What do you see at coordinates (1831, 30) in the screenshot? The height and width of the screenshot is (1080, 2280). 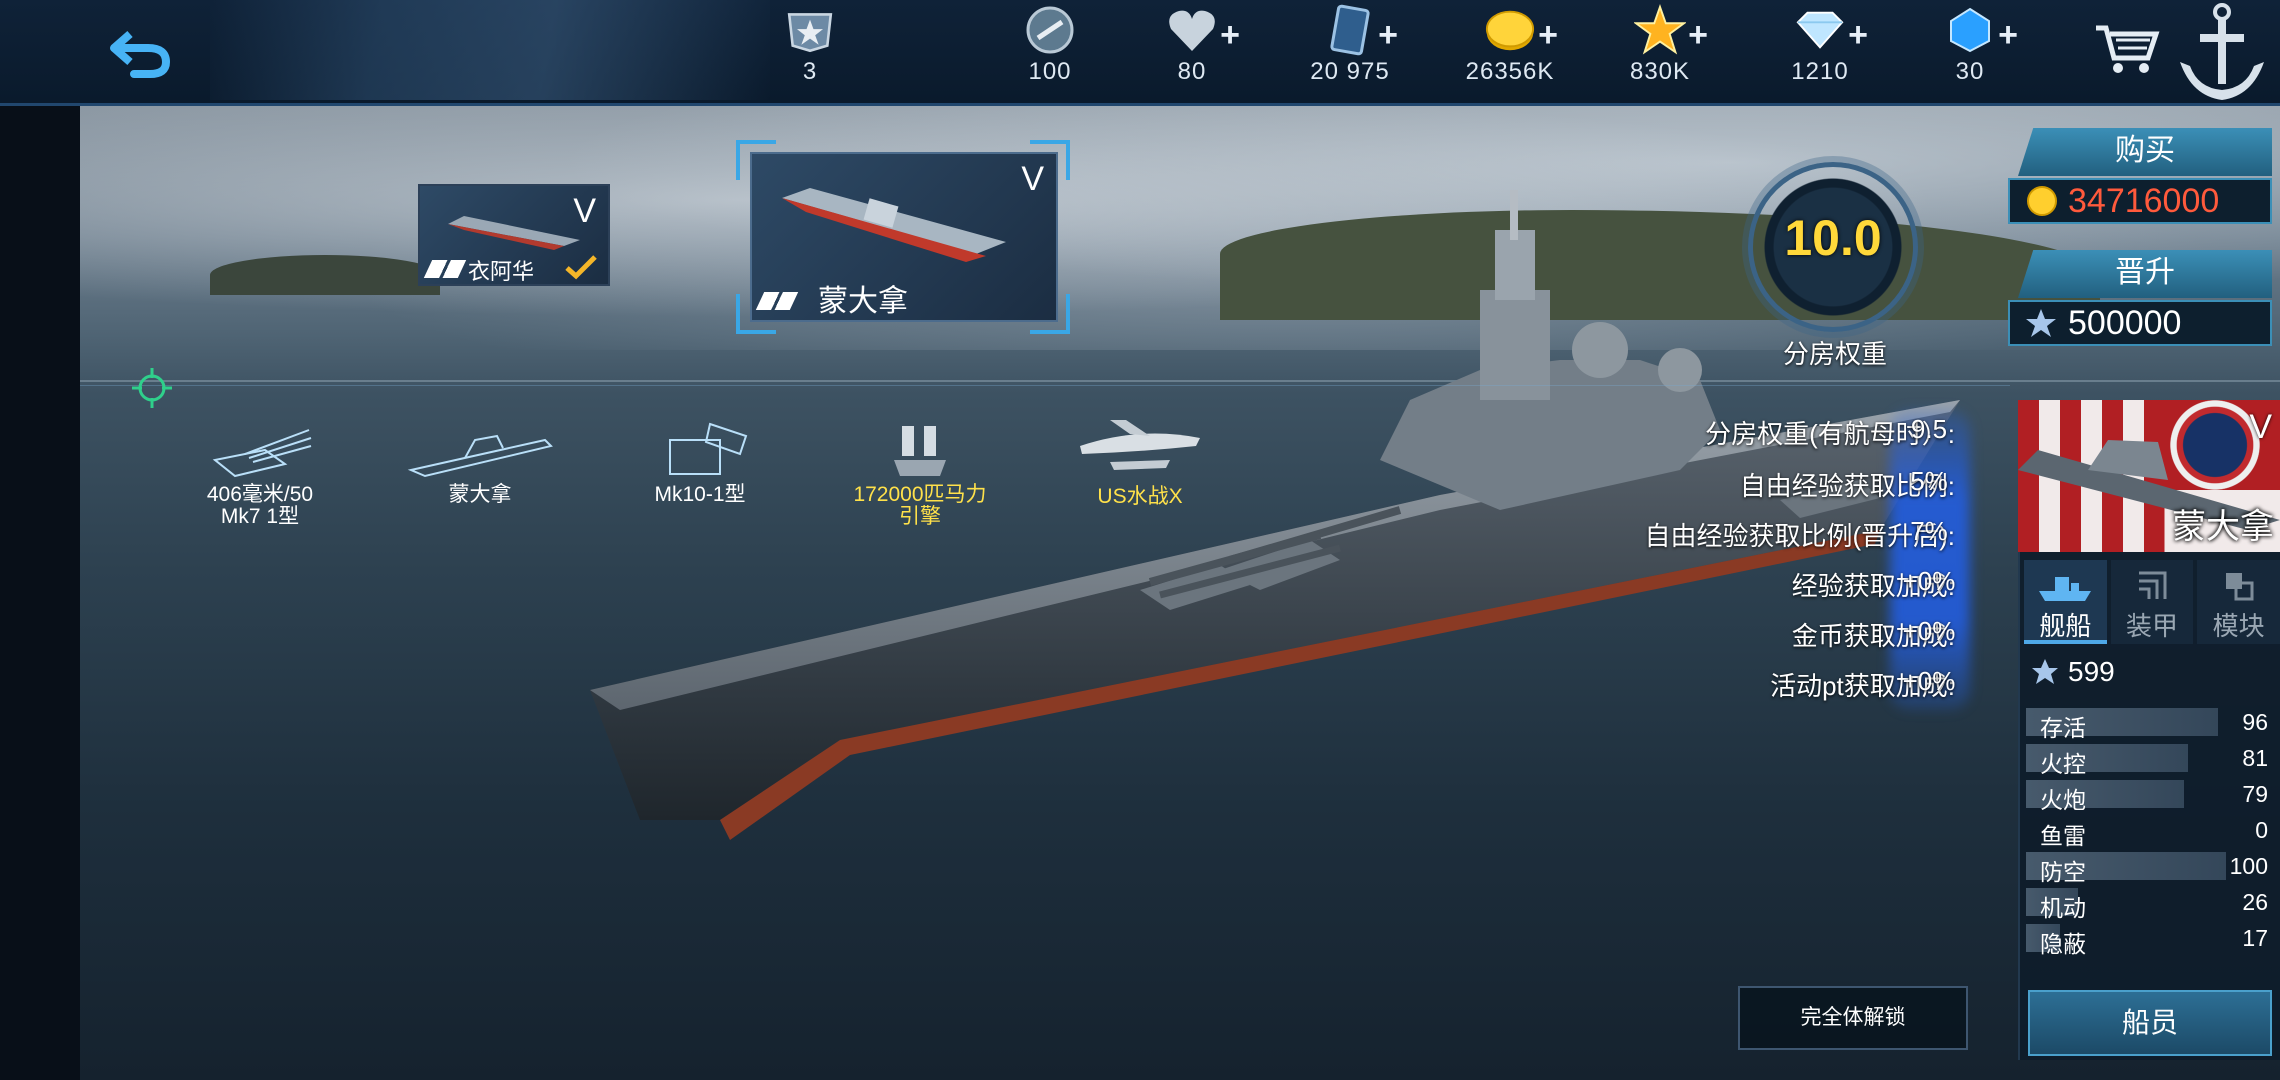 I see `diamond-icon: +` at bounding box center [1831, 30].